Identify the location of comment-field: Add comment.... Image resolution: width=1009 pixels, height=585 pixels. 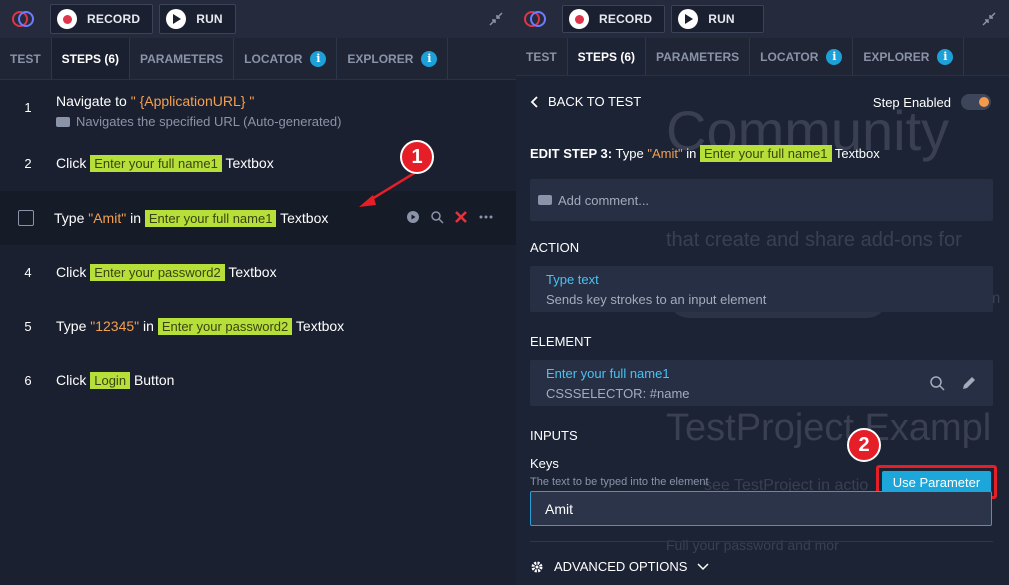
(761, 200).